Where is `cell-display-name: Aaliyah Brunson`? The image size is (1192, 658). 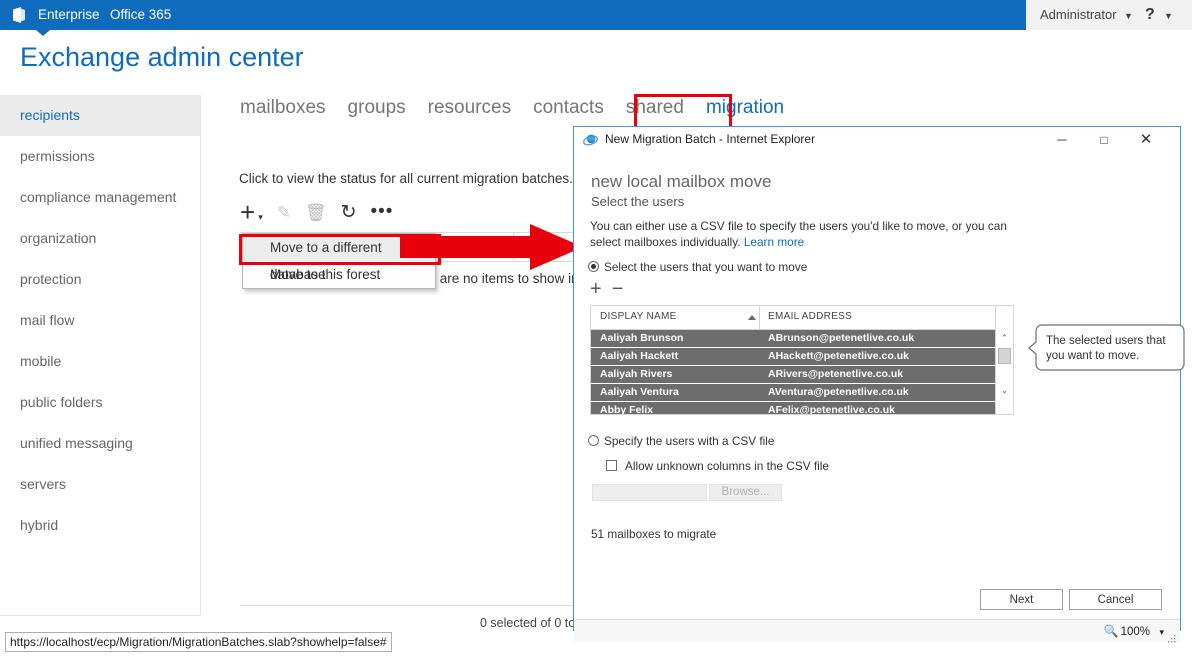
cell-display-name: Aaliyah Brunson is located at coordinates (642, 338).